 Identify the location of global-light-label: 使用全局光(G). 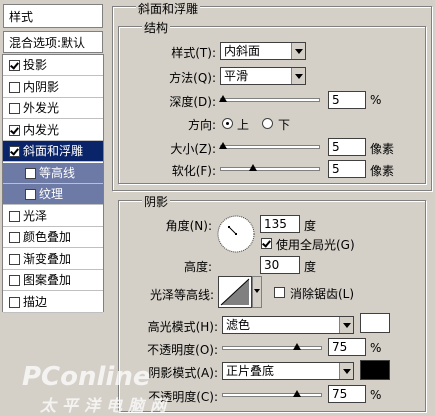
(315, 245).